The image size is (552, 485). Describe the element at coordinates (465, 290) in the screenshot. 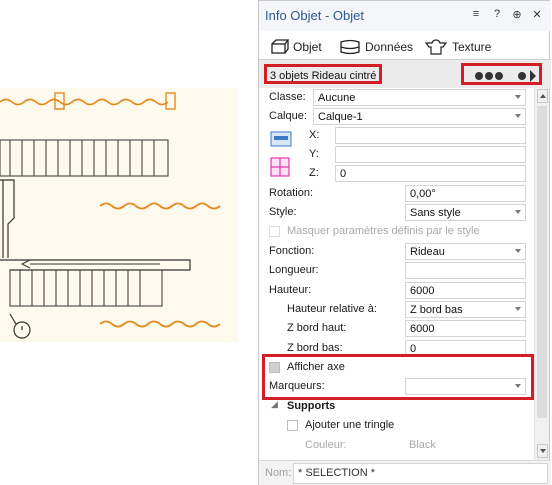

I see `hauteur-field: 6000` at that location.